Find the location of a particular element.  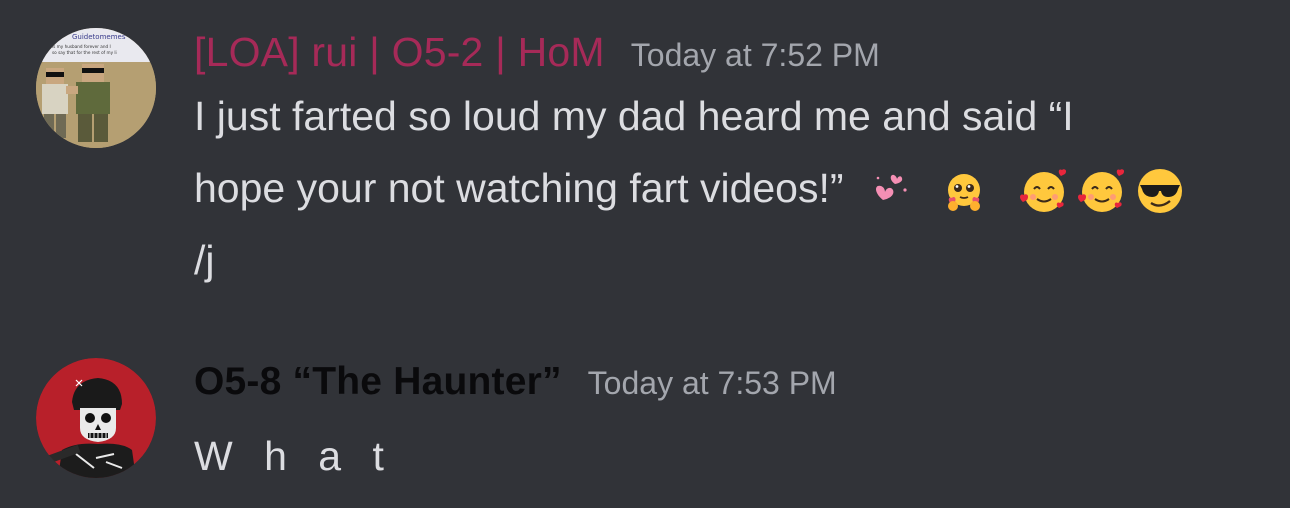

message-line: /j is located at coordinates (204, 260).